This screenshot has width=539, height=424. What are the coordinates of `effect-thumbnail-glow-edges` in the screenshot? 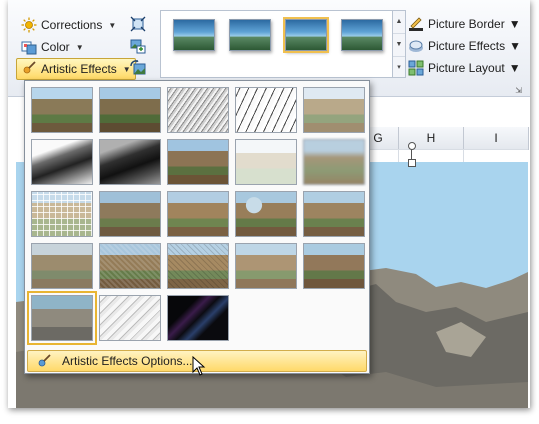 It's located at (198, 318).